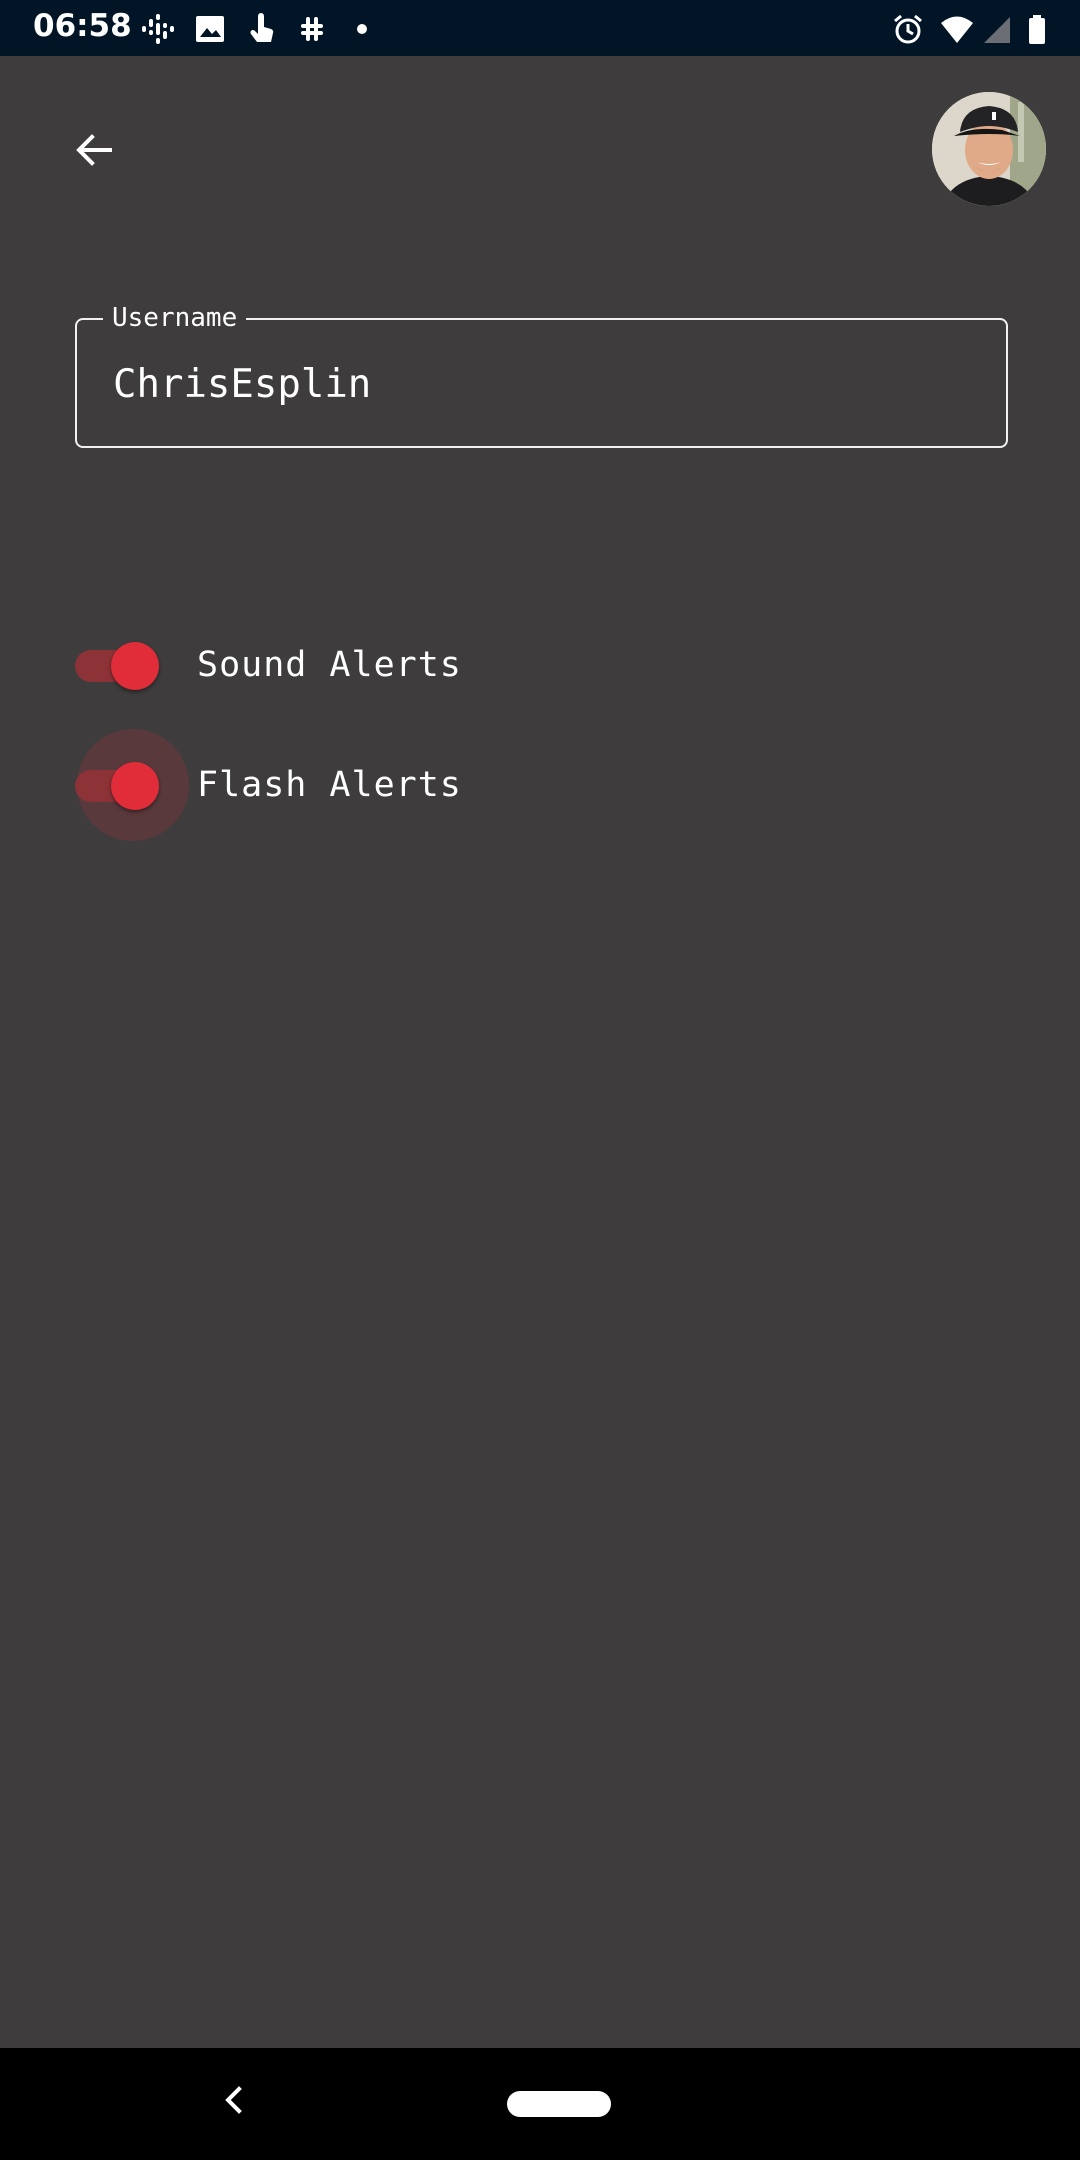 The width and height of the screenshot is (1080, 2160). What do you see at coordinates (997, 29) in the screenshot?
I see `signal-icon` at bounding box center [997, 29].